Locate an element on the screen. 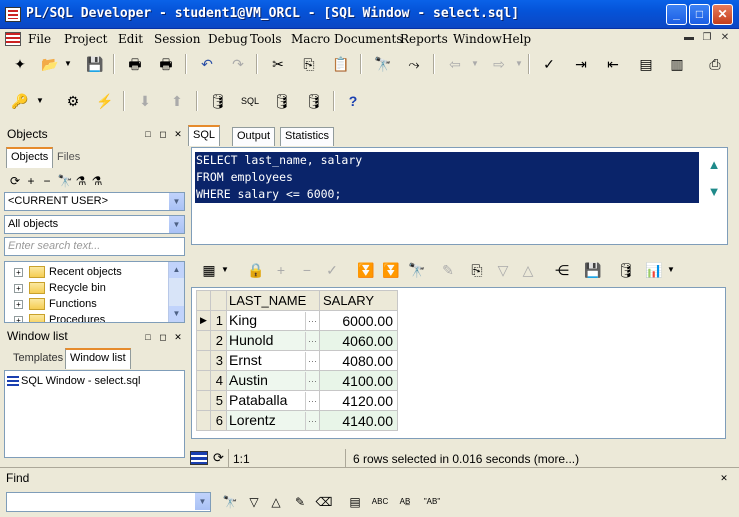  window-list-item: SQL Window - select.sql is located at coordinates (73, 381).